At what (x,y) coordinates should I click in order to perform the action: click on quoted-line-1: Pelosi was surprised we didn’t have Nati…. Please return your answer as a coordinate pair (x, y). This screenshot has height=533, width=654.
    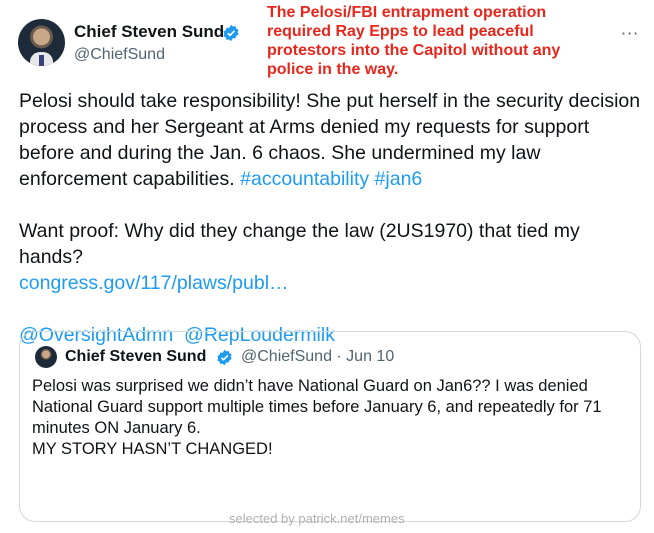
    Looking at the image, I should click on (317, 407).